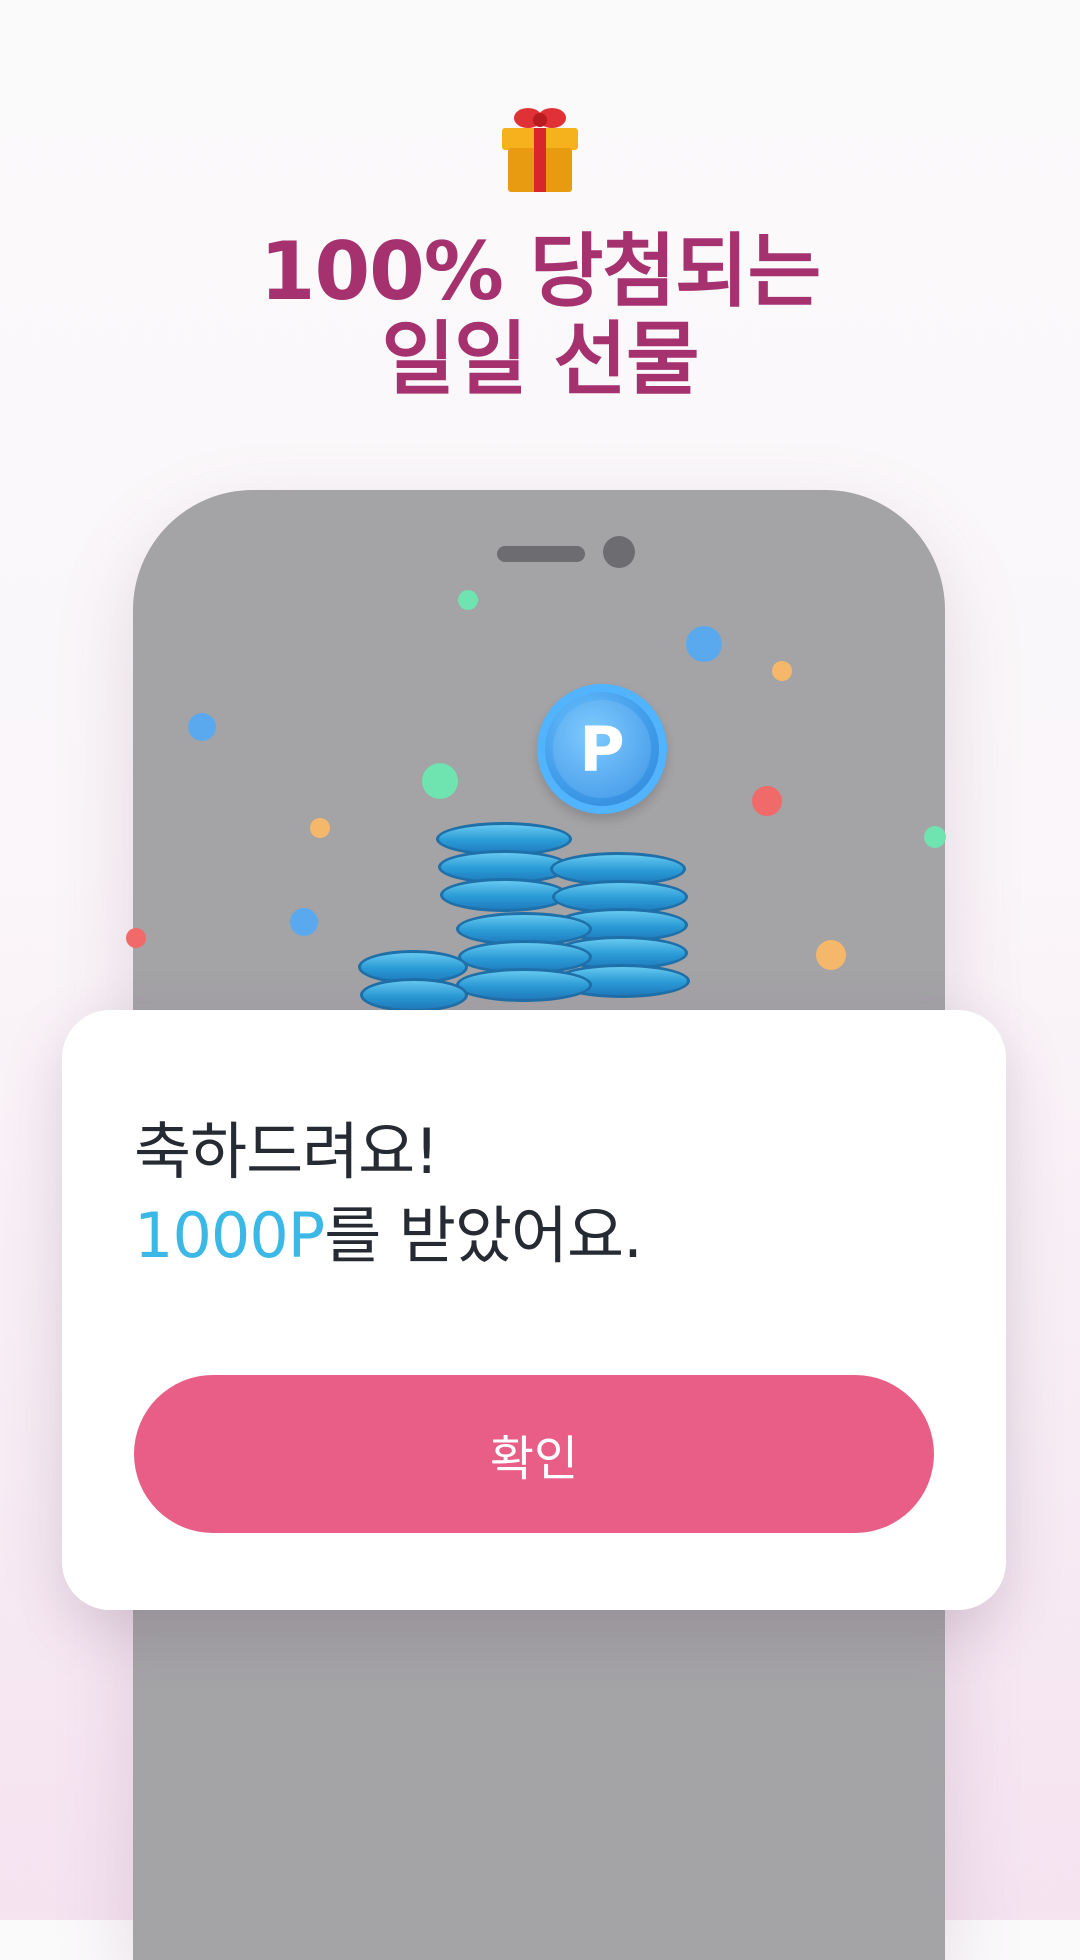 This screenshot has height=1960, width=1080. I want to click on point-coin-symbol: P, so click(602, 749).